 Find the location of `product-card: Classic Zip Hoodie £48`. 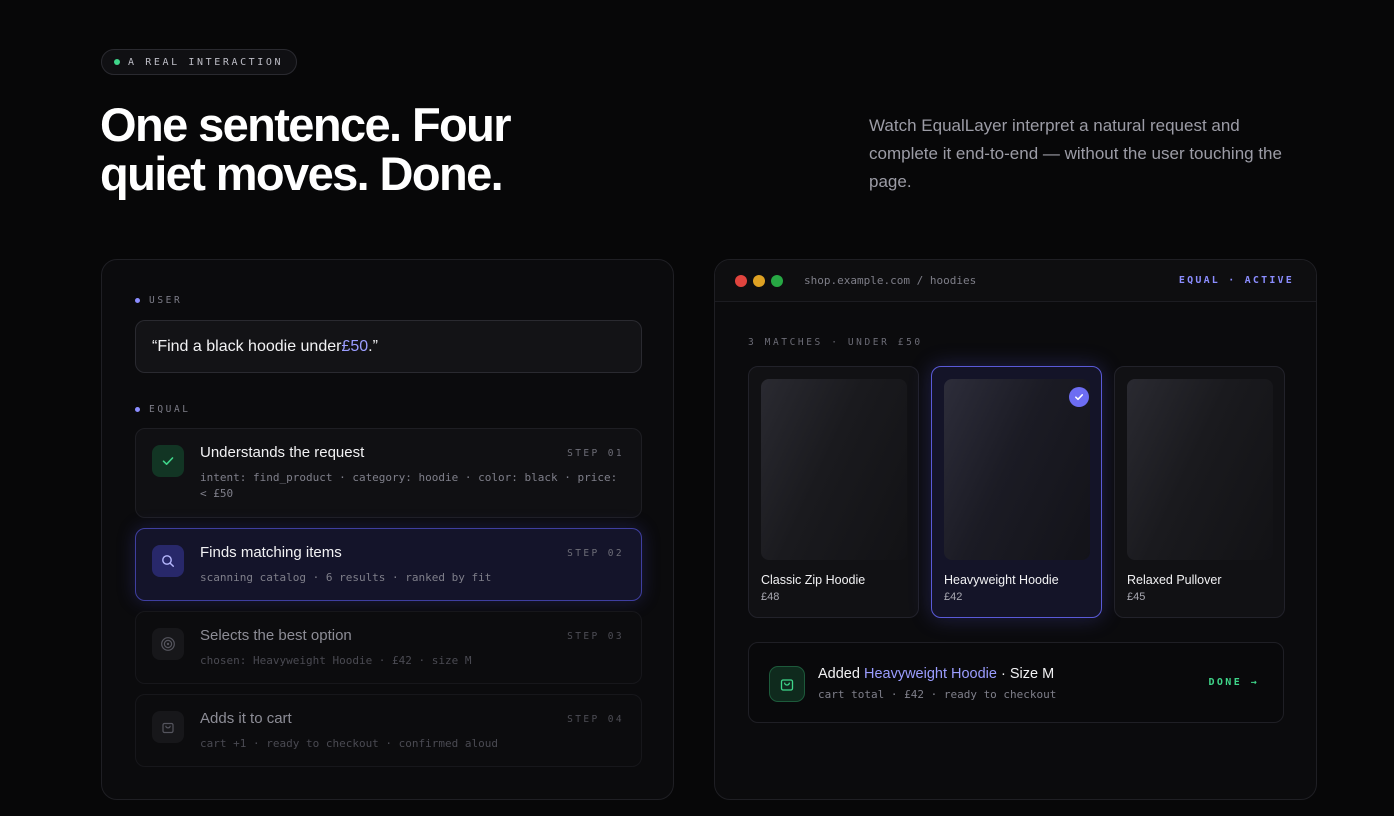

product-card: Classic Zip Hoodie £48 is located at coordinates (833, 492).